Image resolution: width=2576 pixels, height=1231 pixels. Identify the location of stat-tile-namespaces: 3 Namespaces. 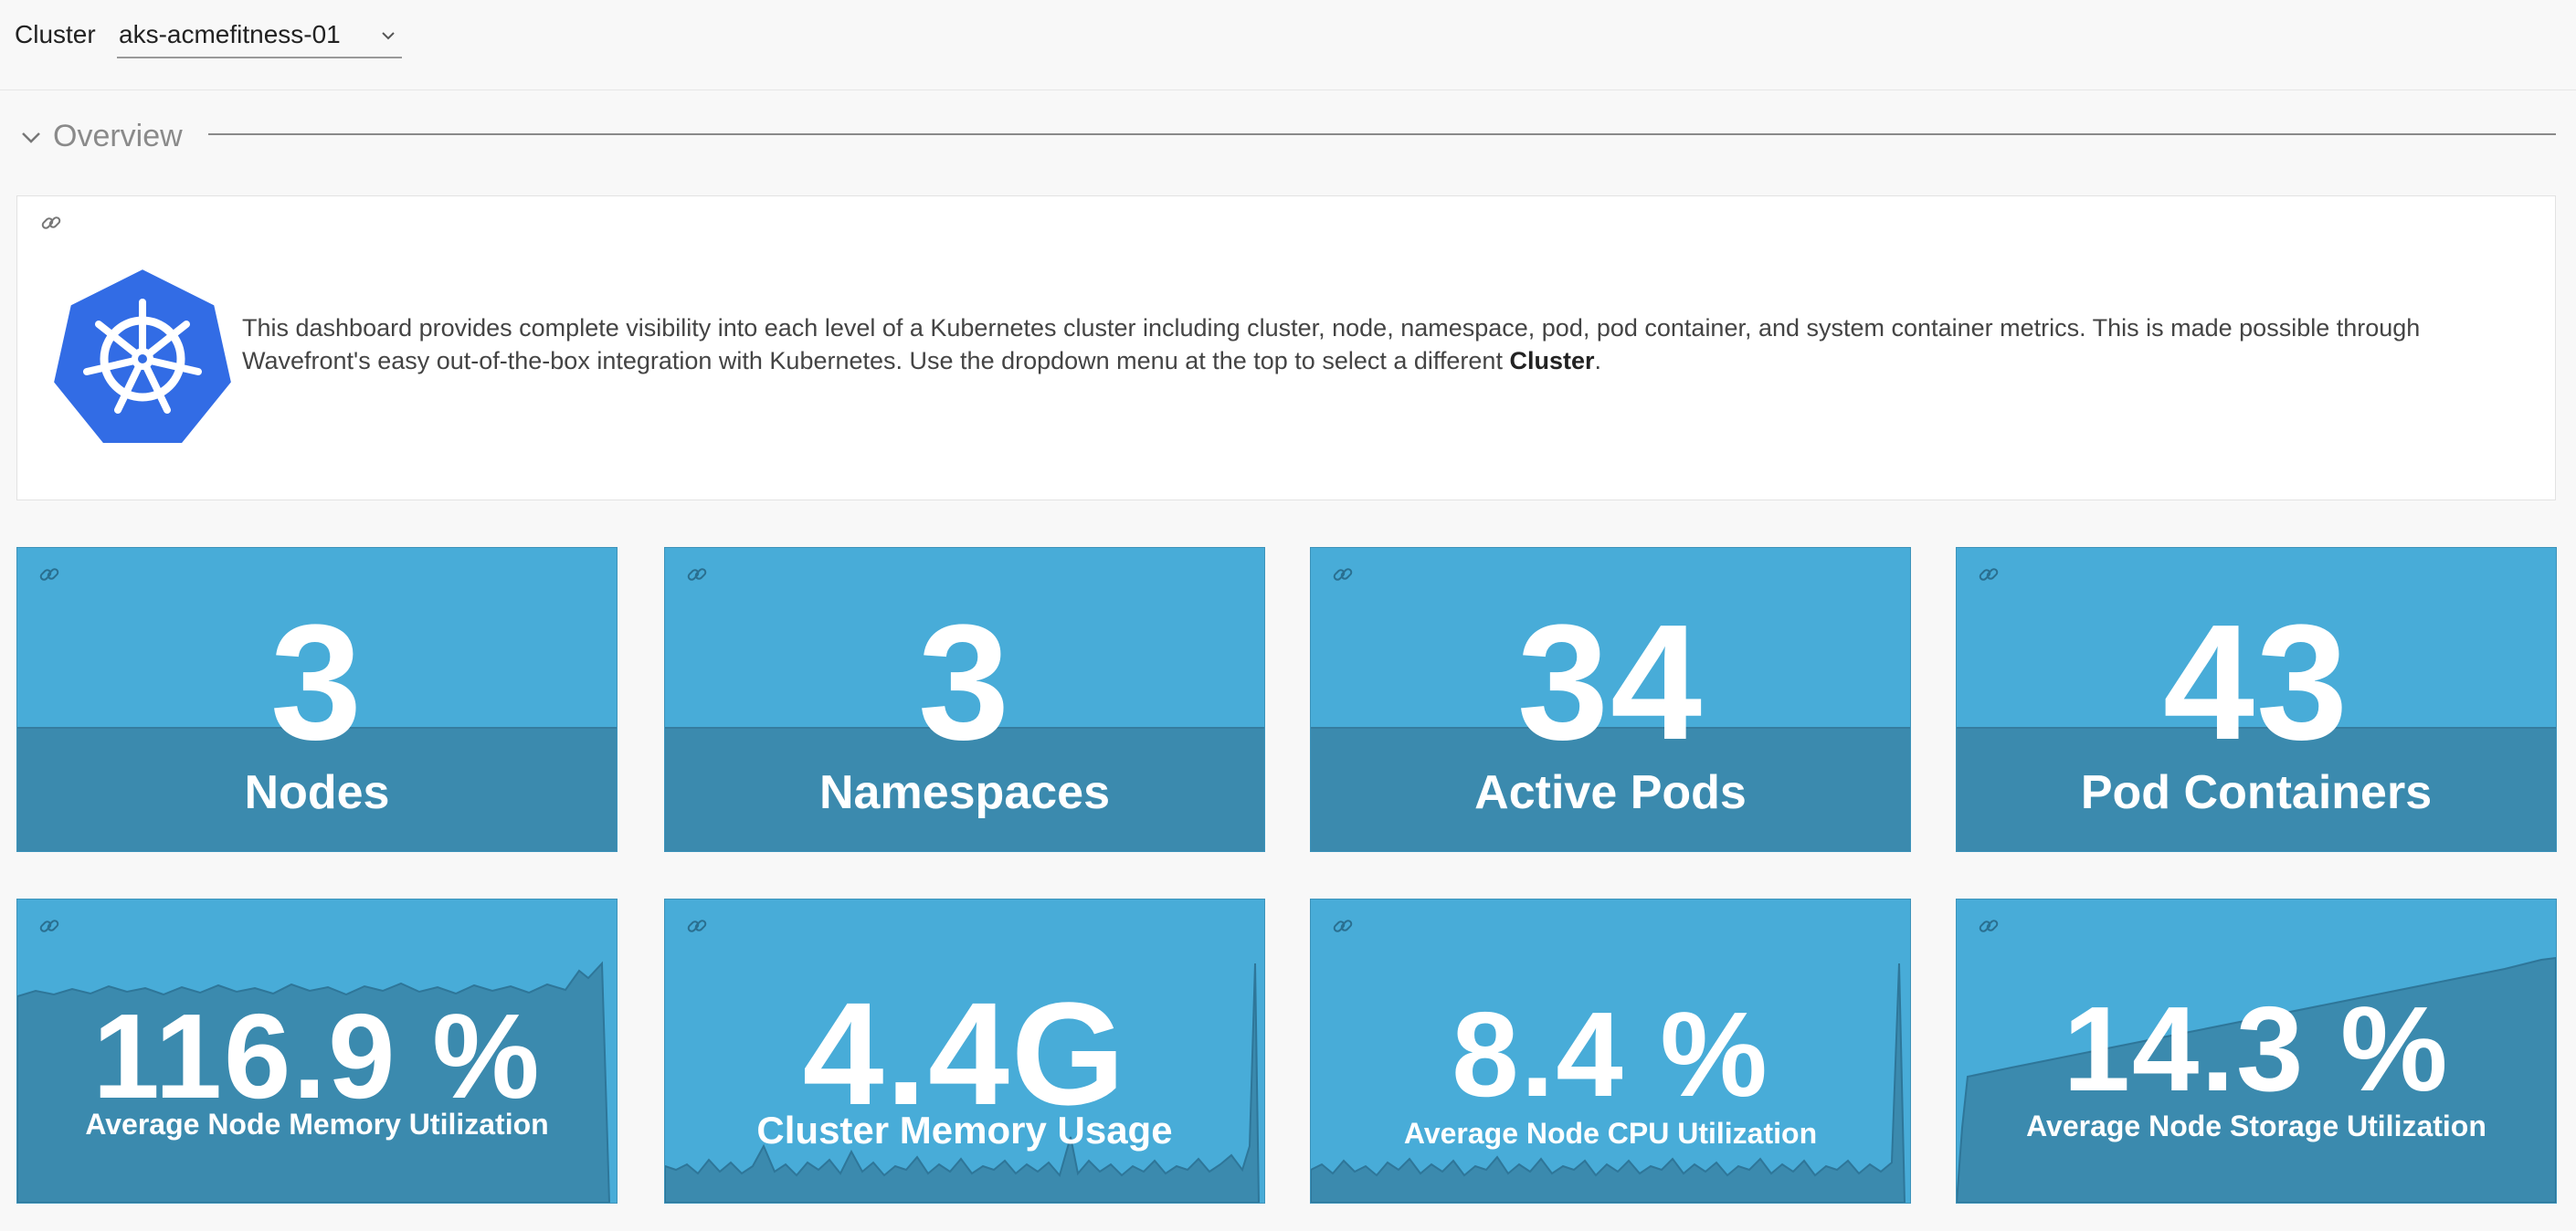
(964, 699).